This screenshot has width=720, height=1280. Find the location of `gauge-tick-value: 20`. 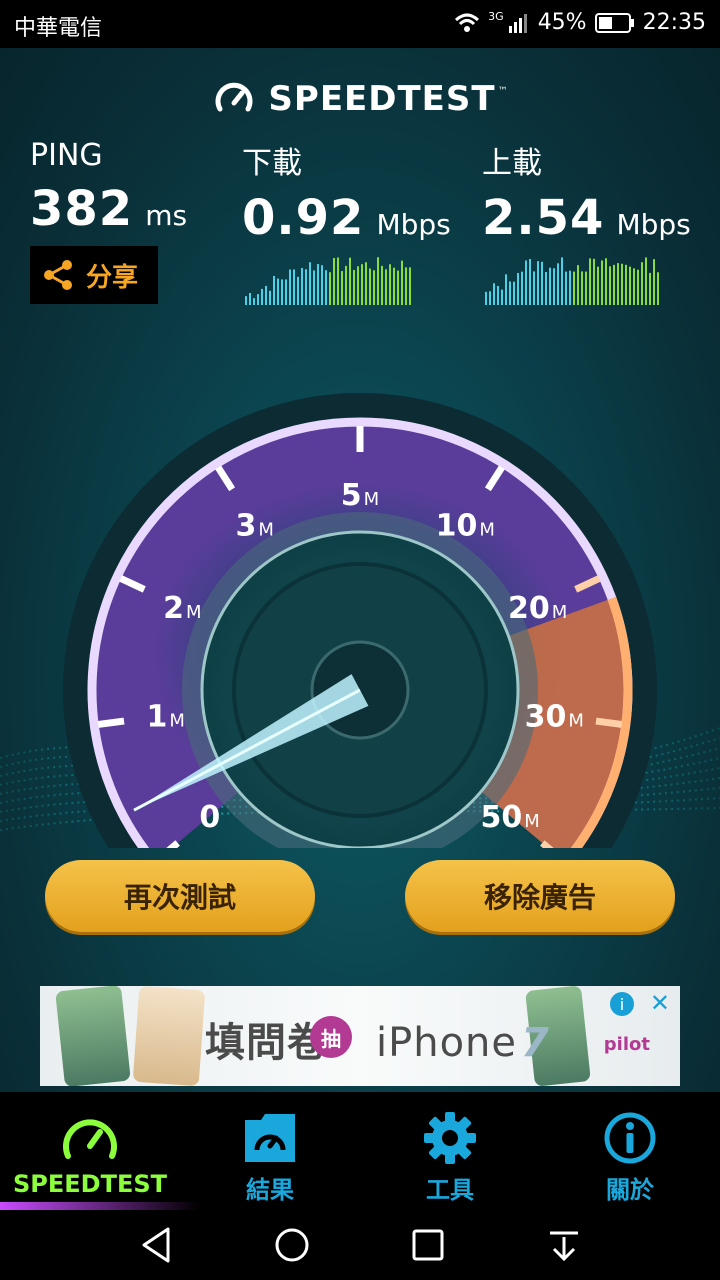

gauge-tick-value: 20 is located at coordinates (529, 608).